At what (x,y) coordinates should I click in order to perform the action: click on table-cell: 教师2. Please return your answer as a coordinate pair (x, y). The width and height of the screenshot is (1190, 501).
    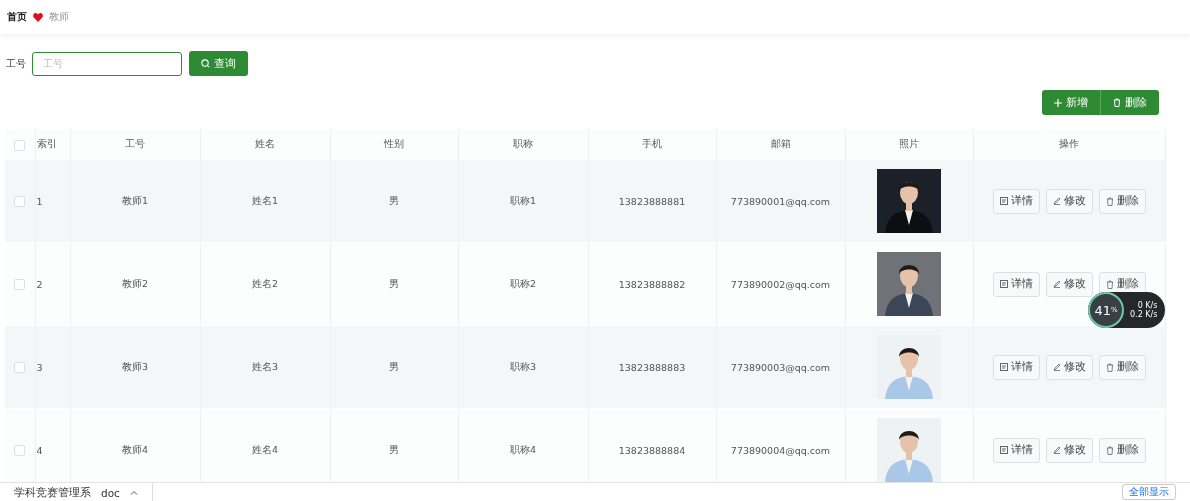
    Looking at the image, I should click on (135, 284).